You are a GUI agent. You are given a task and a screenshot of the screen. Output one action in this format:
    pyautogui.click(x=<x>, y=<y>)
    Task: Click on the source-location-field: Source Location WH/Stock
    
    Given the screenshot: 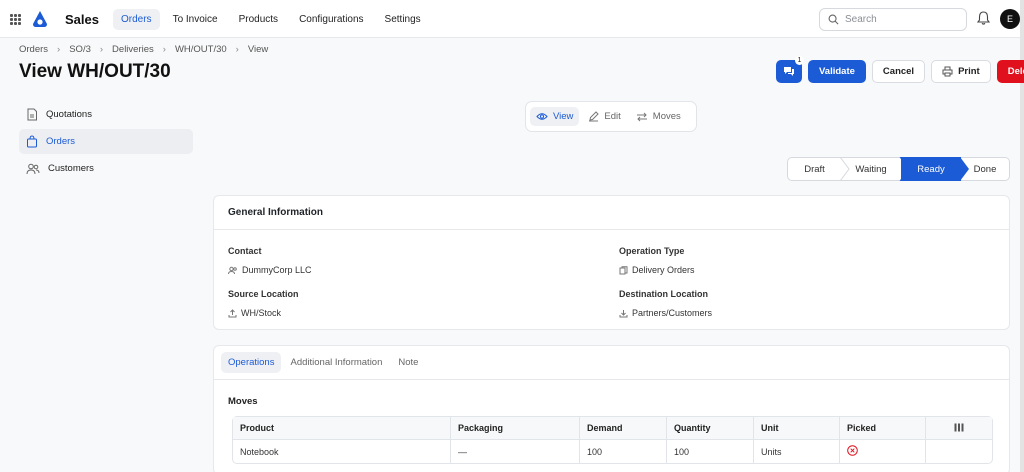 What is the action you would take?
    pyautogui.click(x=263, y=303)
    